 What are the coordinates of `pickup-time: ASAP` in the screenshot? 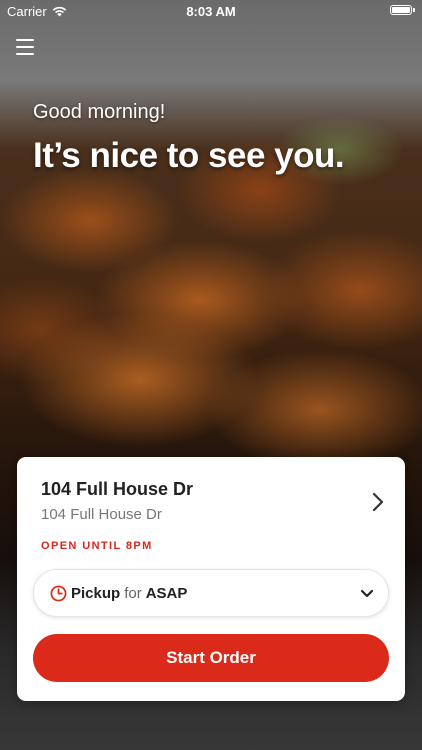 It's located at (166, 593).